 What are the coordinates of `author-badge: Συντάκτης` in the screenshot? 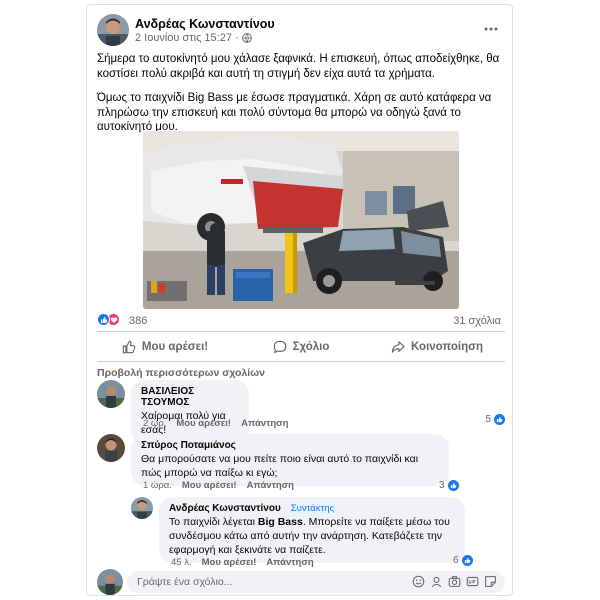 It's located at (312, 508).